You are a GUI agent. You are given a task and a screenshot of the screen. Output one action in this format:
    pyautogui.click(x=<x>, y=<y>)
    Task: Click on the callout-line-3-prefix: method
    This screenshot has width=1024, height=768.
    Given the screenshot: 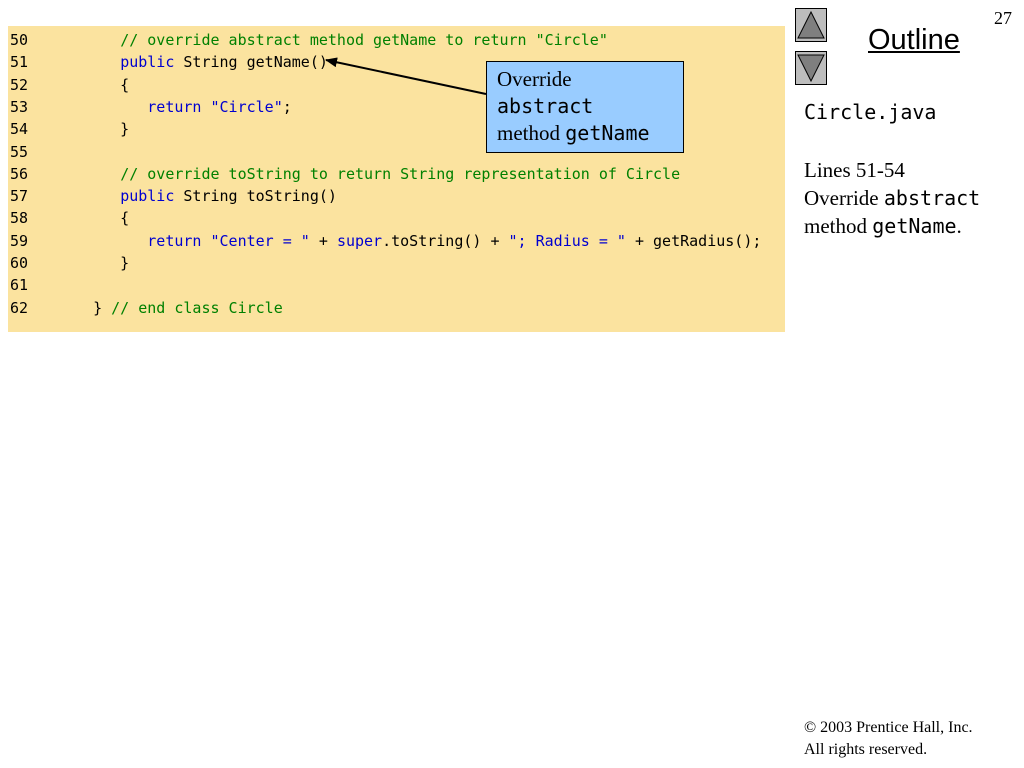 What is the action you would take?
    pyautogui.click(x=531, y=133)
    